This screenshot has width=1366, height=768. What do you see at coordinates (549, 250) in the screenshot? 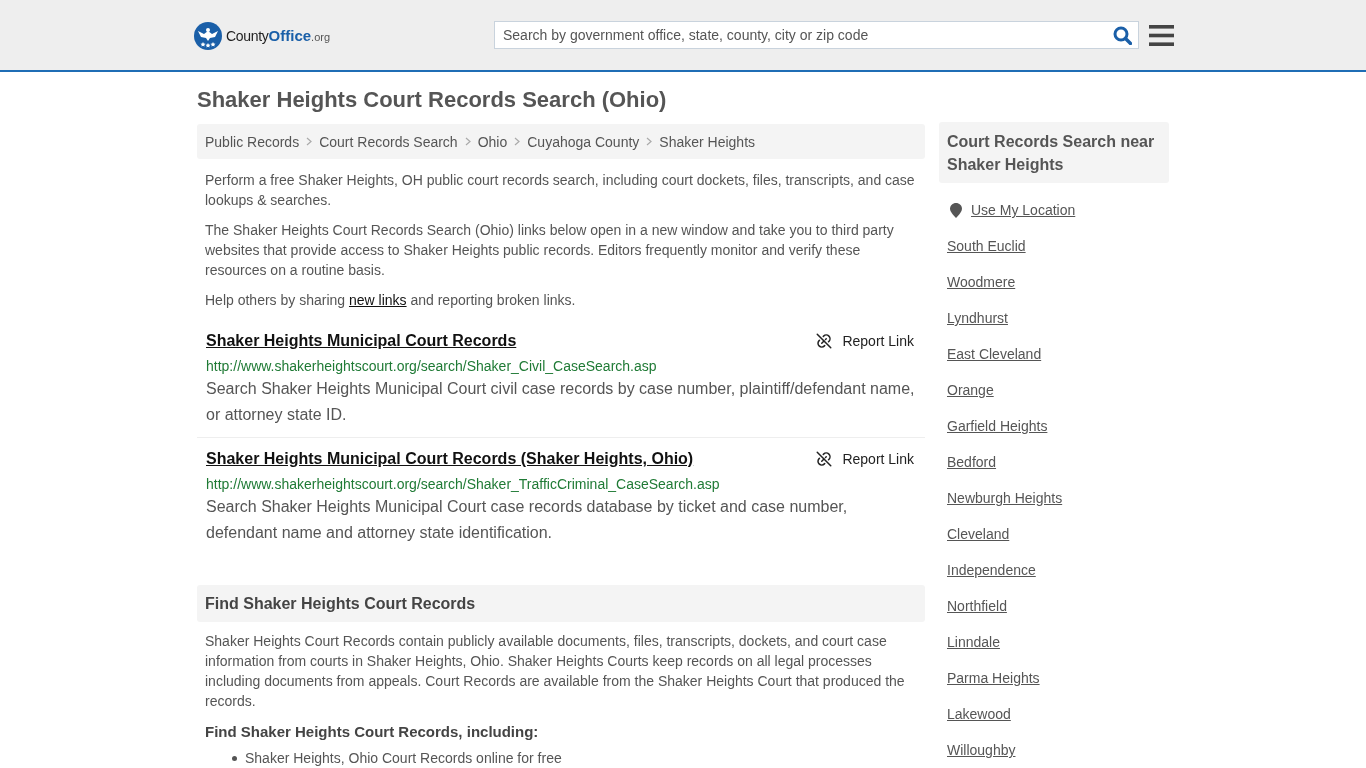
I see `intro-text: The Shaker Heights Court Records Search (Ohio) links below open in a new window and take you to third party websites that provide access to Shaker Heights public records. Editors frequently monitor and verify these resources on a routine basis.` at bounding box center [549, 250].